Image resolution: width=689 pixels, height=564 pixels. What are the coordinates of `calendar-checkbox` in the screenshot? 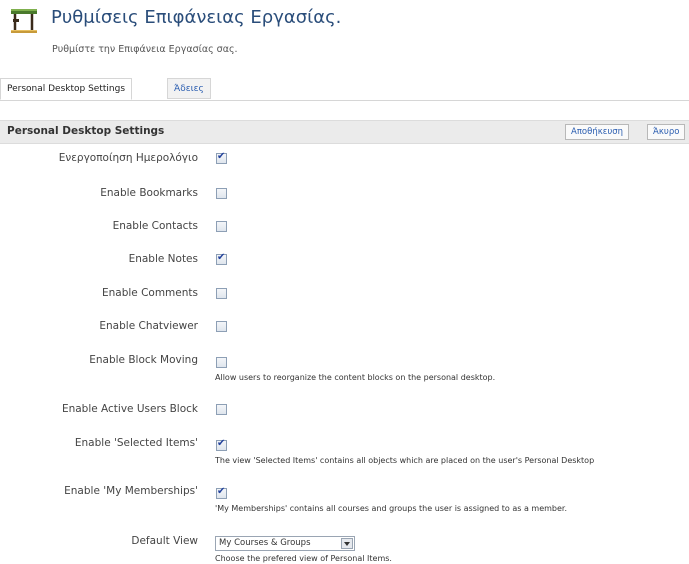 It's located at (221, 157).